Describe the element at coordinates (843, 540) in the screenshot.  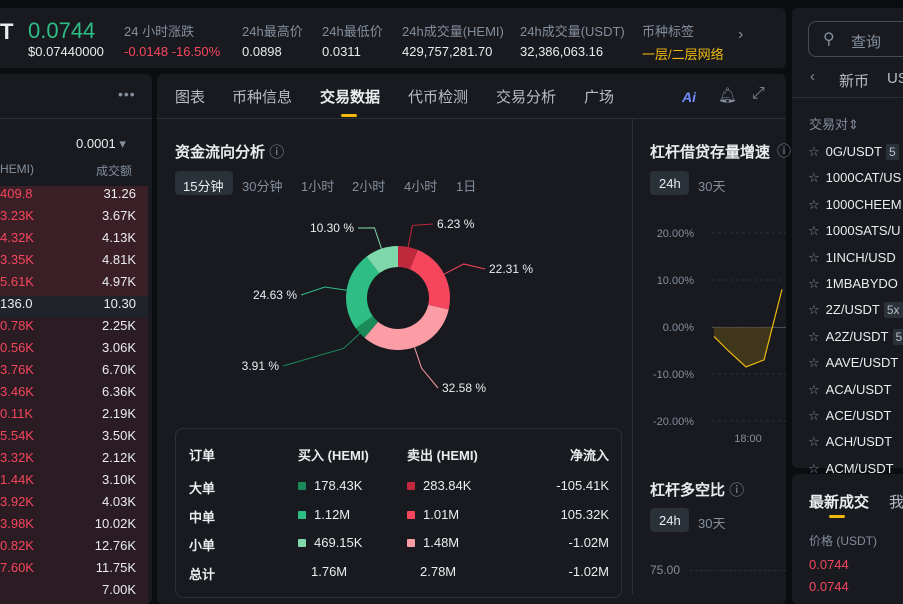
I see `price-col: 价格 (USDT)` at that location.